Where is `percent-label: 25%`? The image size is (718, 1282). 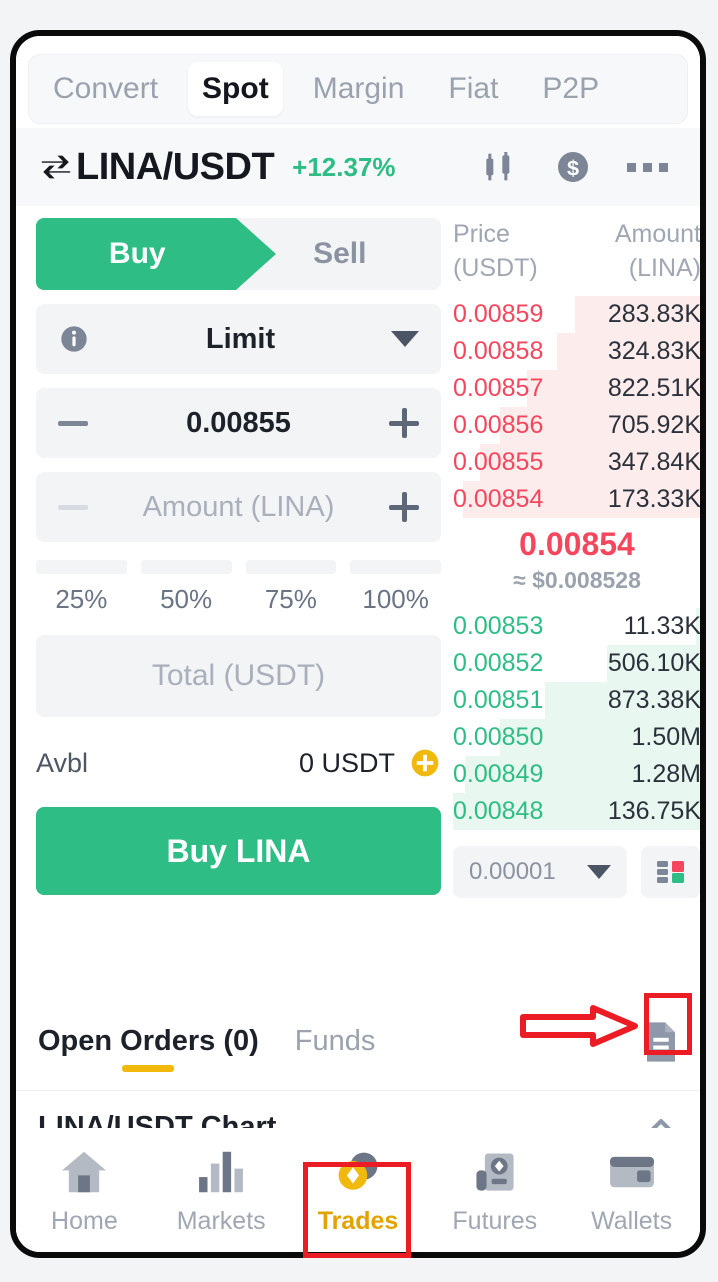
percent-label: 25% is located at coordinates (81, 599).